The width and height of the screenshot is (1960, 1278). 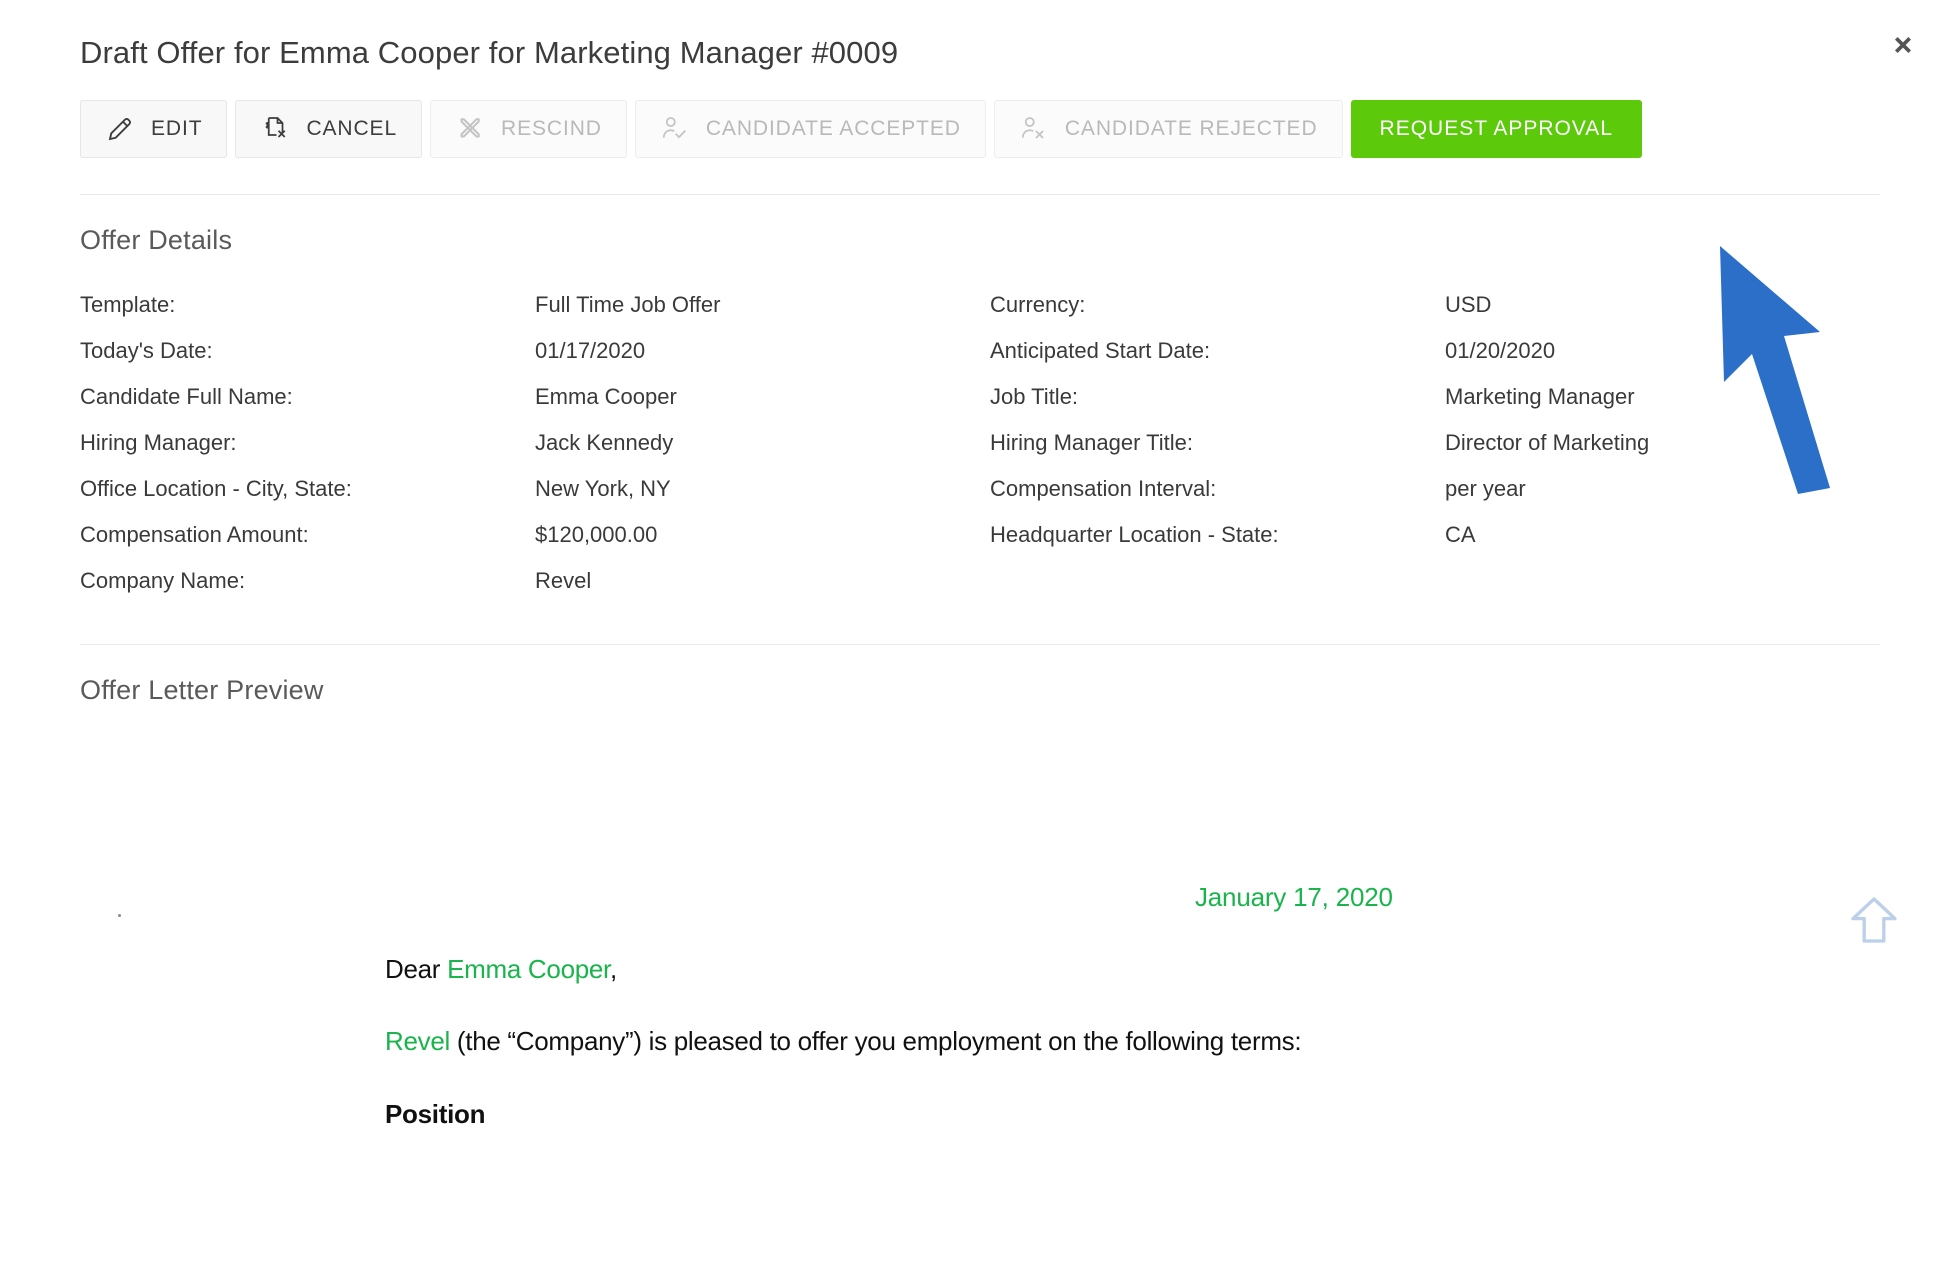 I want to click on details-divider, so click(x=980, y=644).